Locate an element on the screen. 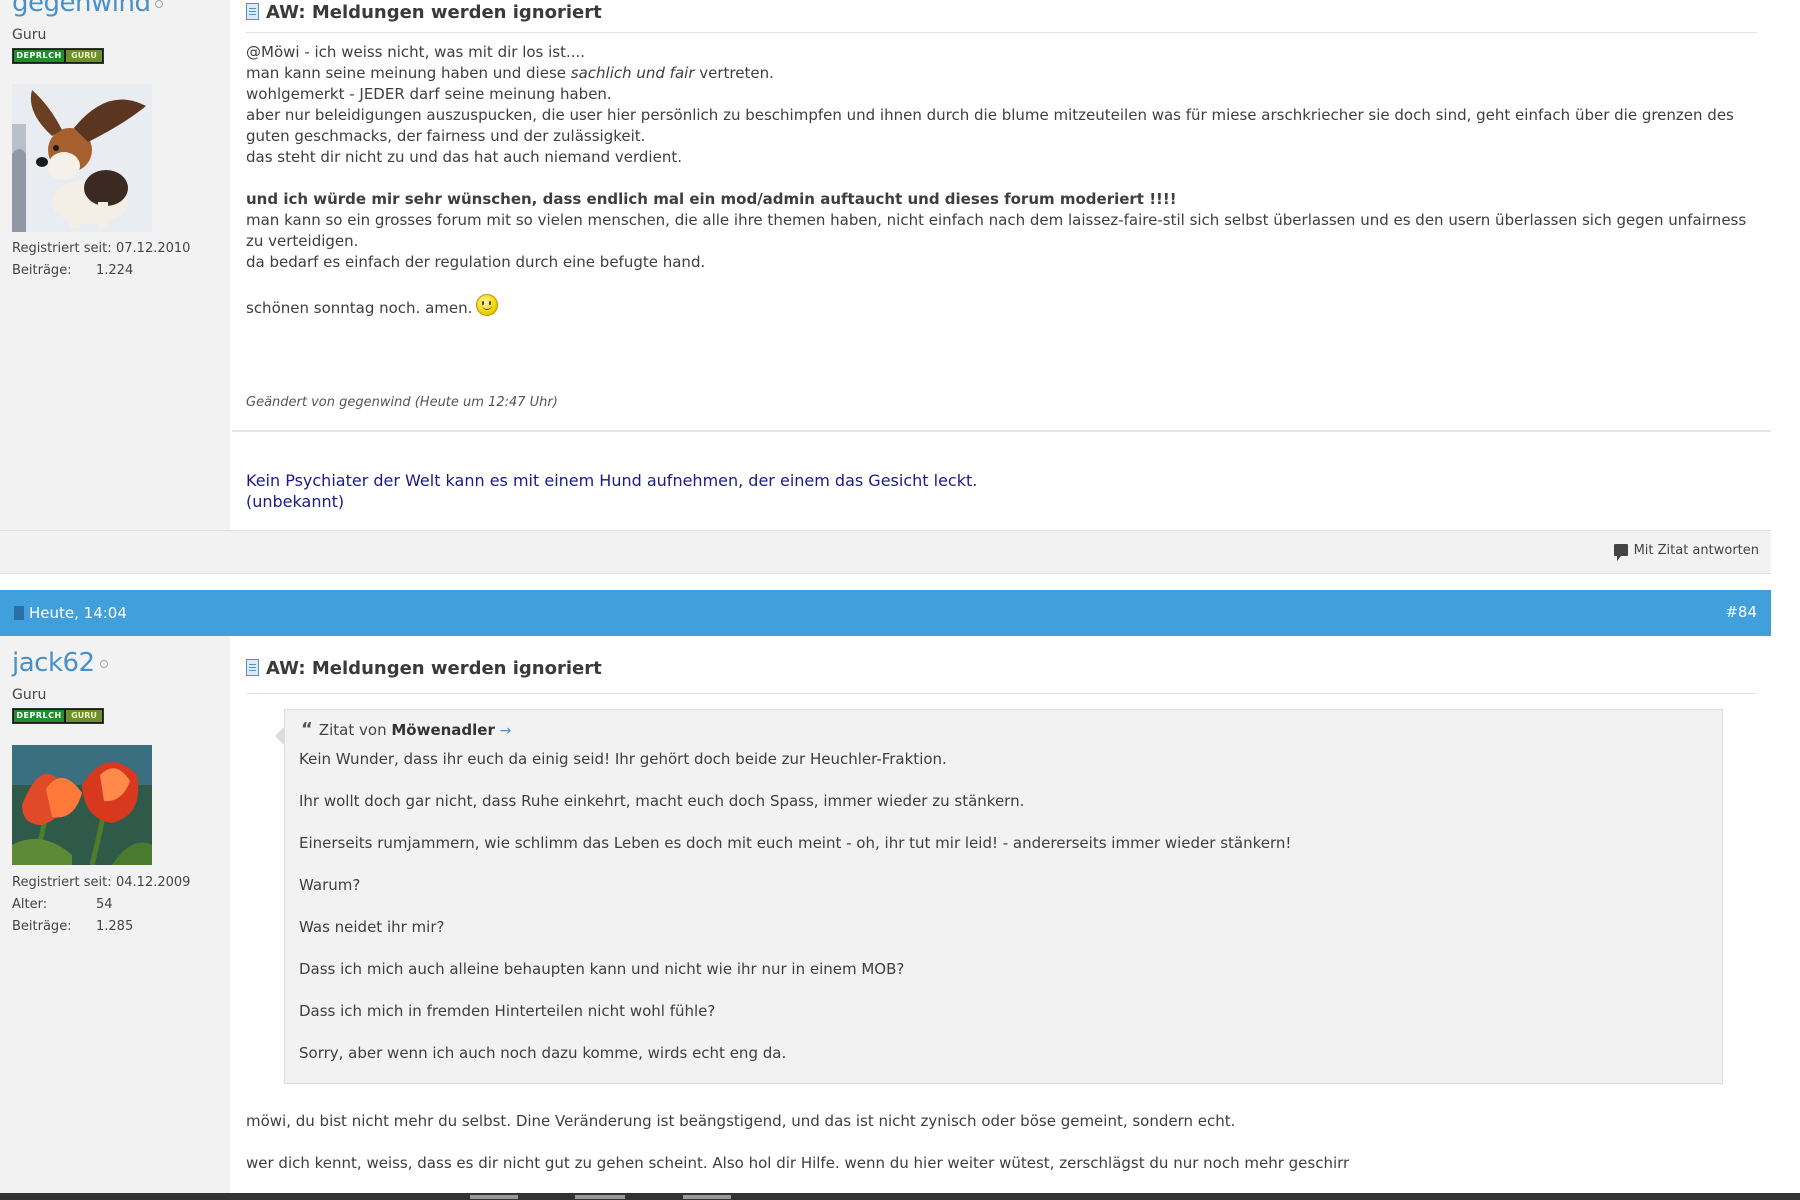 The width and height of the screenshot is (1800, 1200). reply-with-quote-button: Mit Zitat antworten is located at coordinates (1686, 552).